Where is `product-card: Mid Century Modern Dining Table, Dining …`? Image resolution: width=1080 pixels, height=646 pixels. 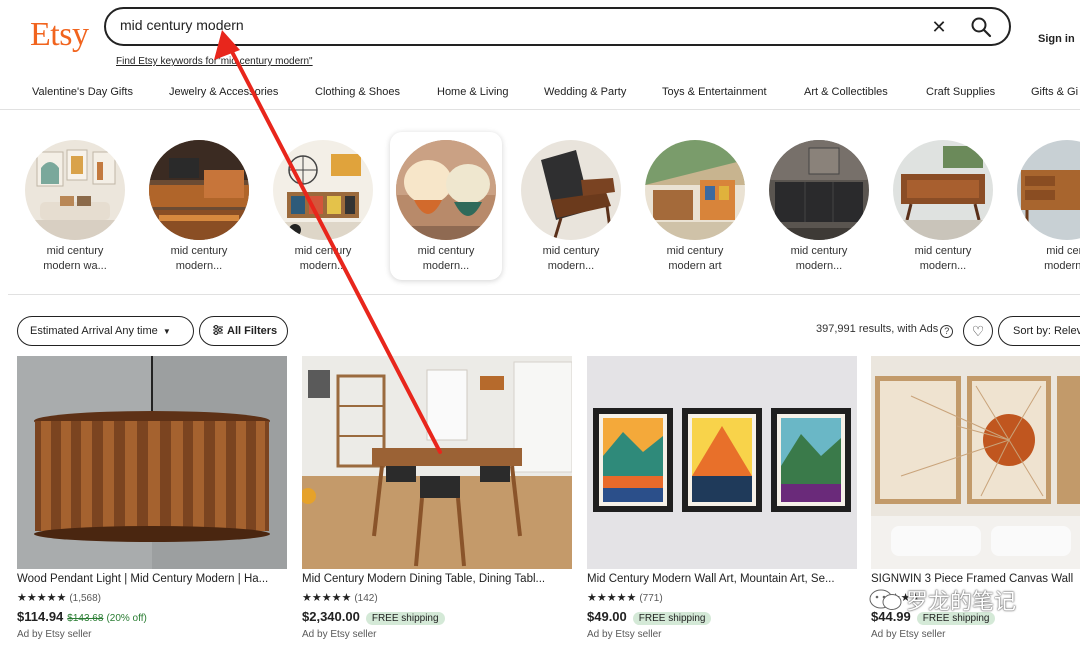 product-card: Mid Century Modern Dining Table, Dining … is located at coordinates (437, 501).